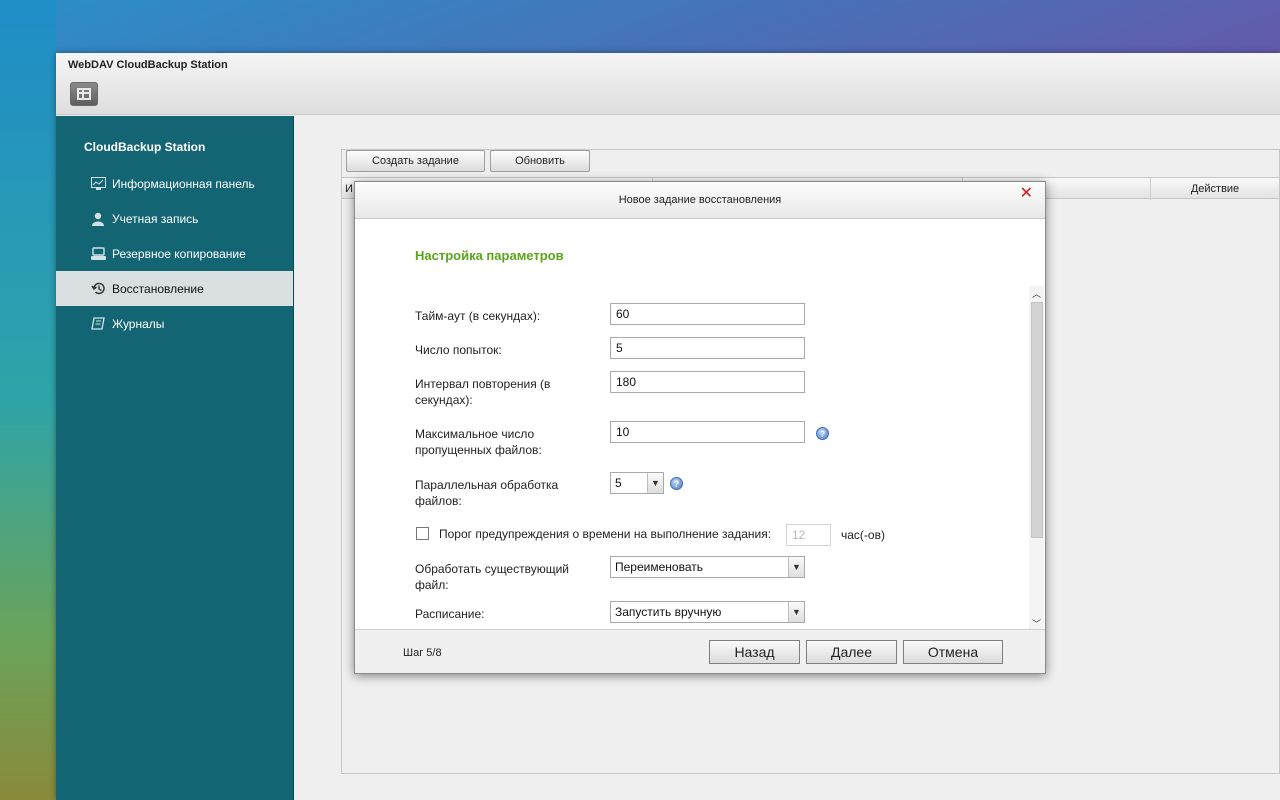 This screenshot has width=1280, height=800. What do you see at coordinates (659, 567) in the screenshot?
I see `existing-file-select-value: Переименовать` at bounding box center [659, 567].